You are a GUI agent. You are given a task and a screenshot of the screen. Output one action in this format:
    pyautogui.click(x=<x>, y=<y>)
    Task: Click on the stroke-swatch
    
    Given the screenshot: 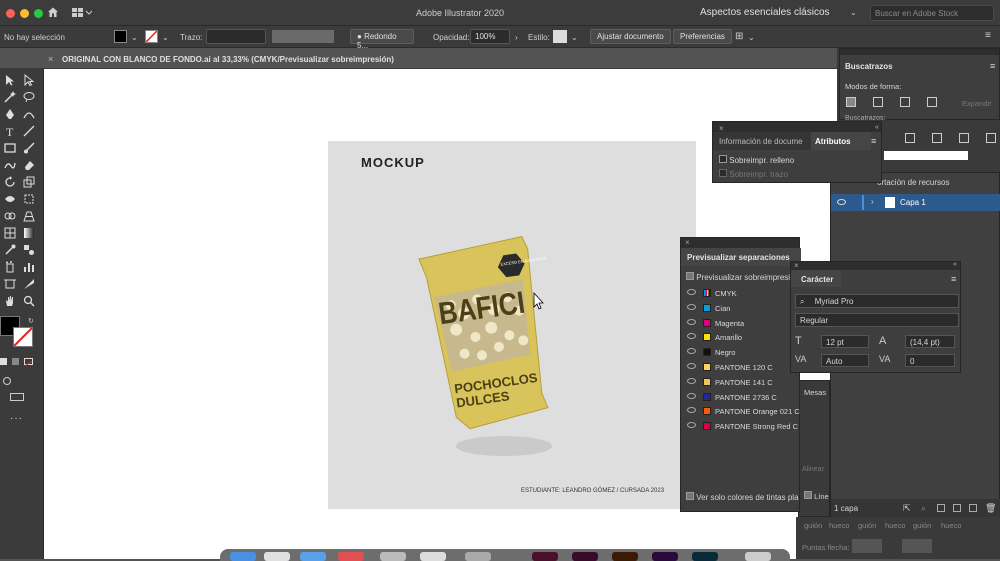 What is the action you would take?
    pyautogui.click(x=151, y=36)
    